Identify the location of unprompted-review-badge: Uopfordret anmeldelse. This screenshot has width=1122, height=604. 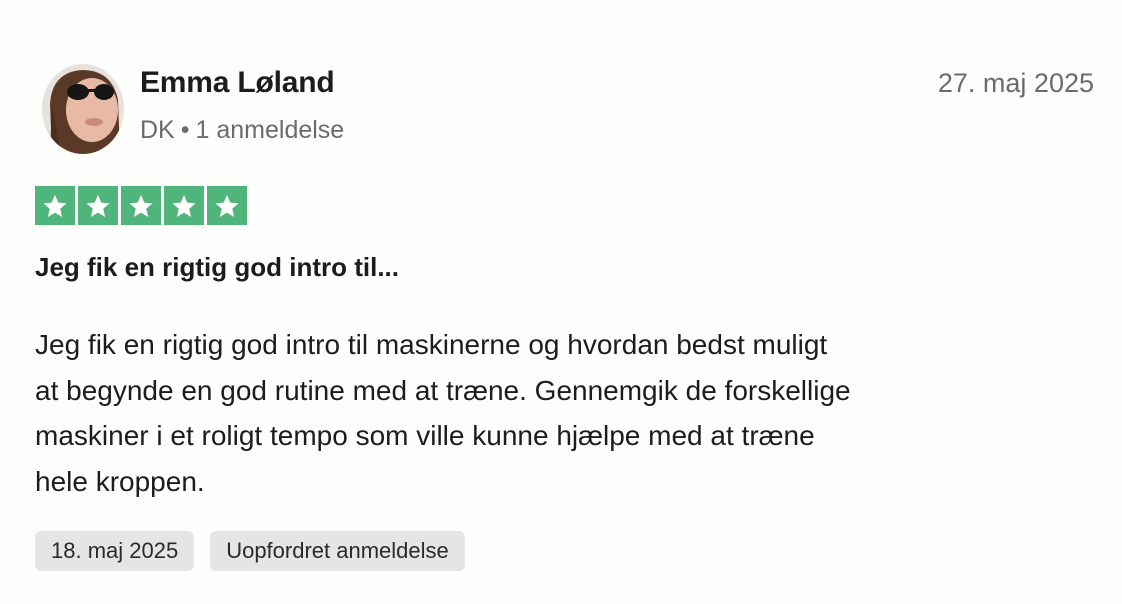
(337, 551).